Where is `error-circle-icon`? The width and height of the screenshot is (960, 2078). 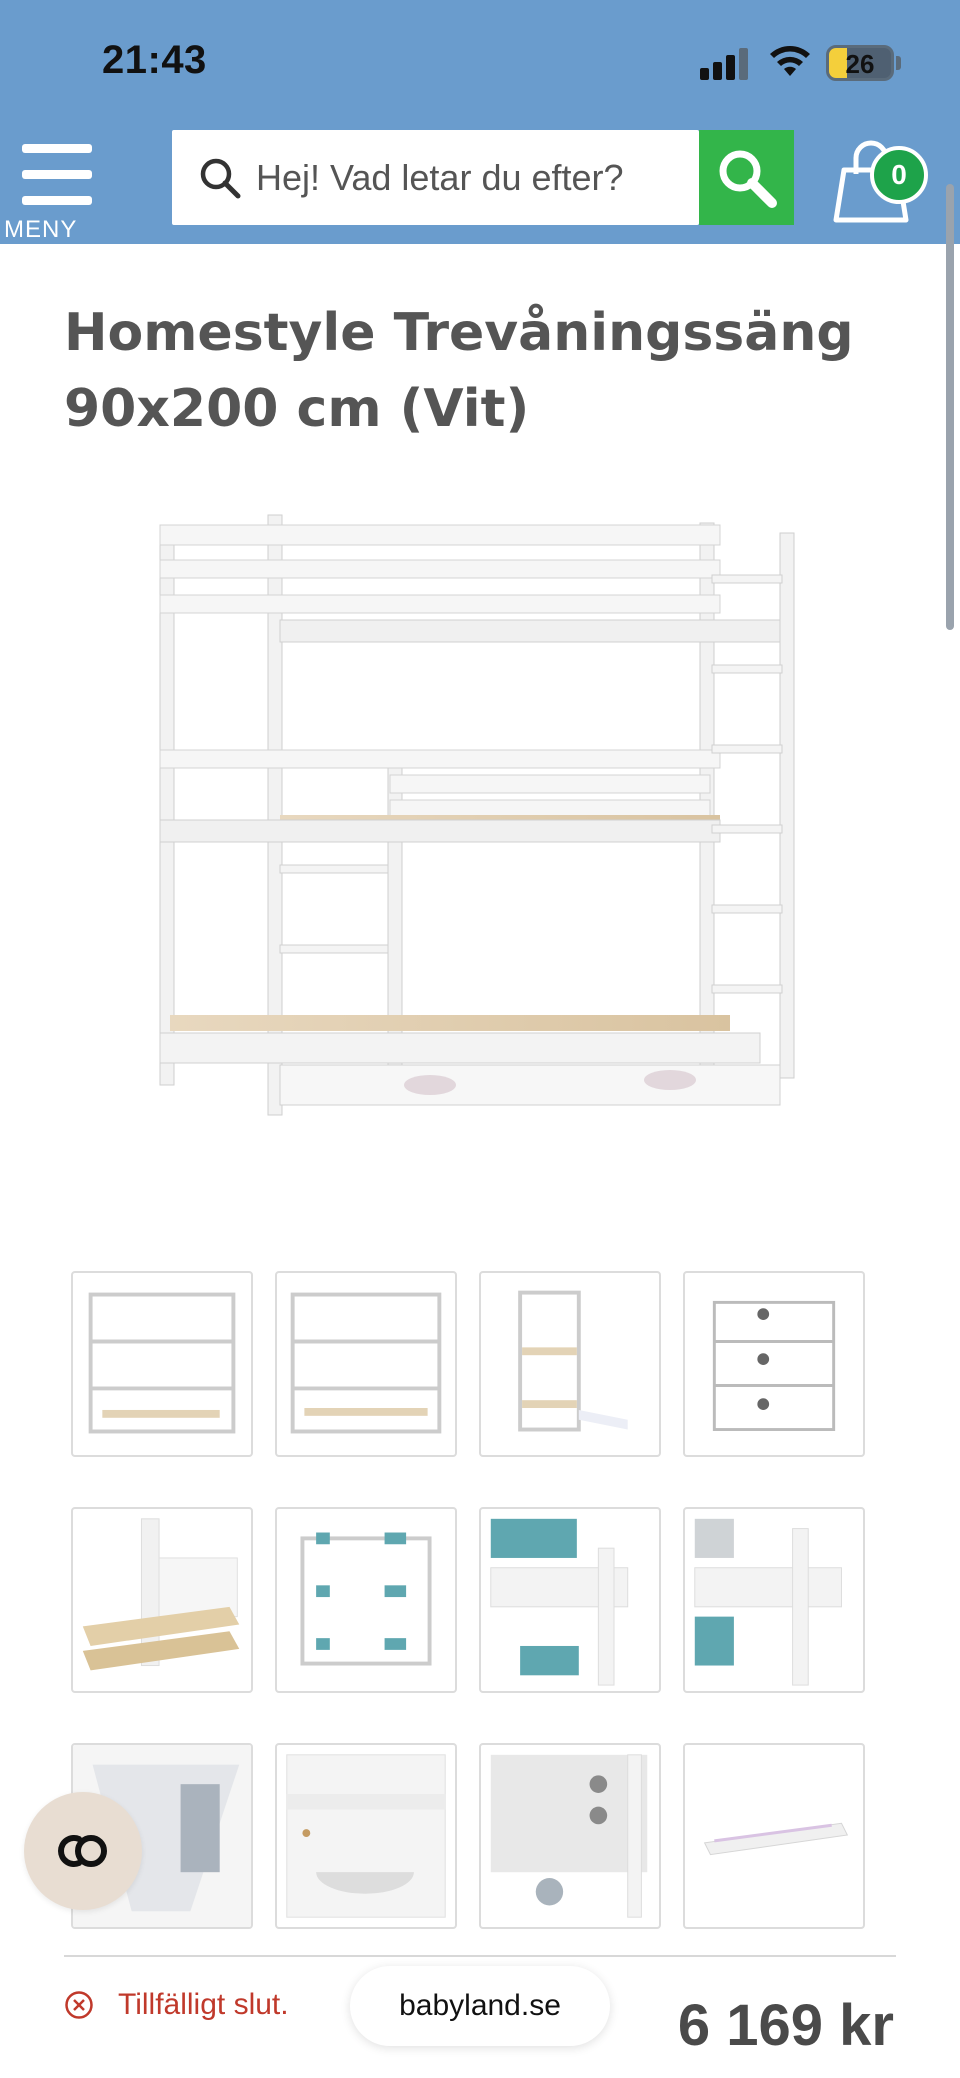 error-circle-icon is located at coordinates (79, 2005).